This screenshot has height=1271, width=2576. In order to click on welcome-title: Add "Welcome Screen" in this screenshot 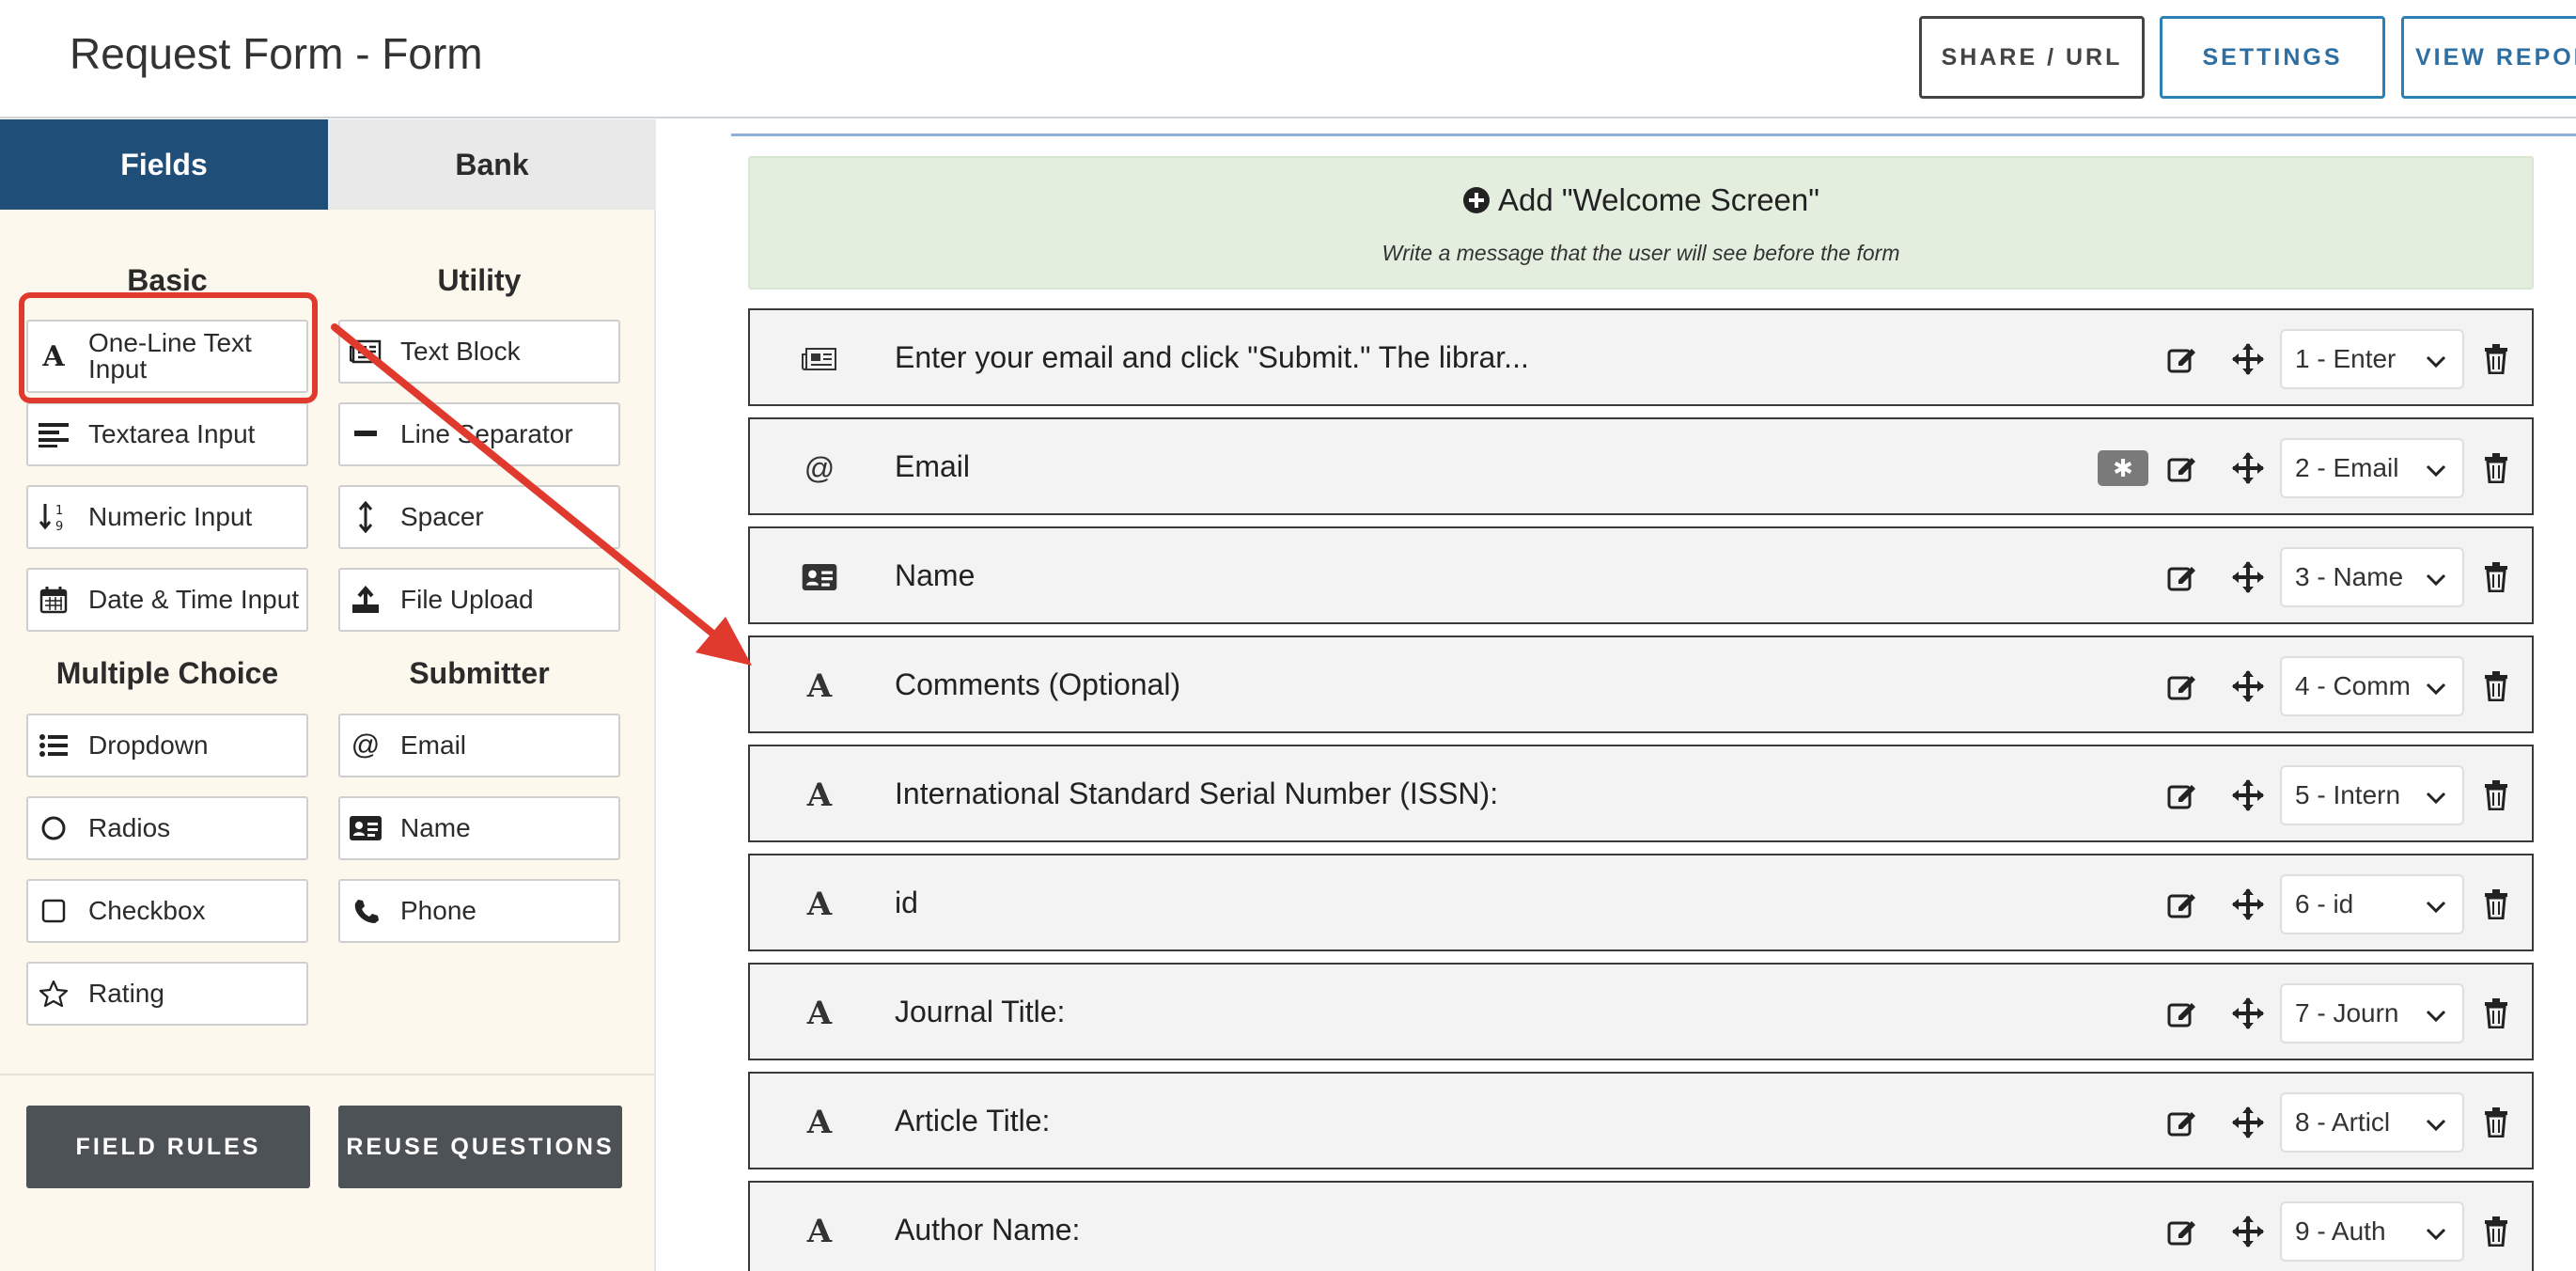, I will do `click(1658, 199)`.